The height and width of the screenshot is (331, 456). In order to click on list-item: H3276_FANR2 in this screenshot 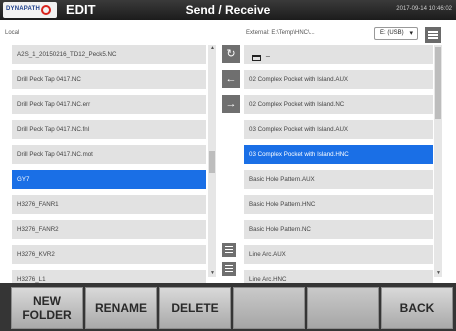, I will do `click(109, 229)`.